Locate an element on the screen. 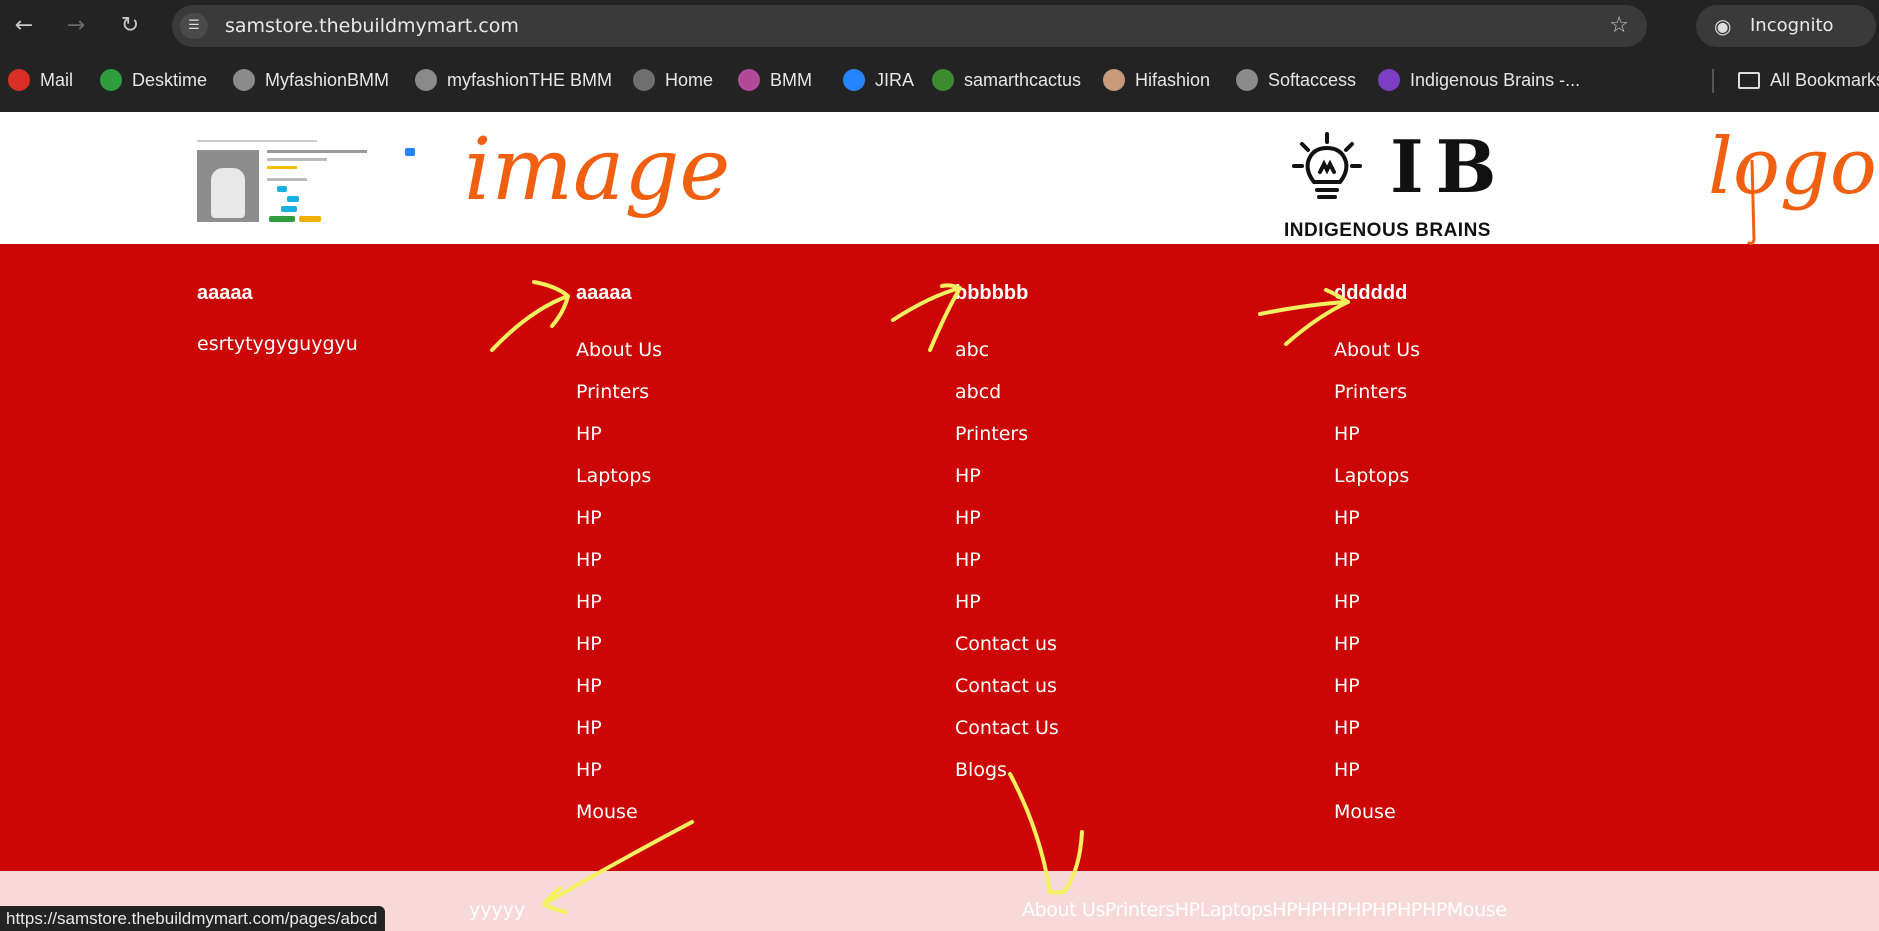 The height and width of the screenshot is (931, 1879). site-header: image IB INDIGENOUS BRAINS logo is located at coordinates (939, 178).